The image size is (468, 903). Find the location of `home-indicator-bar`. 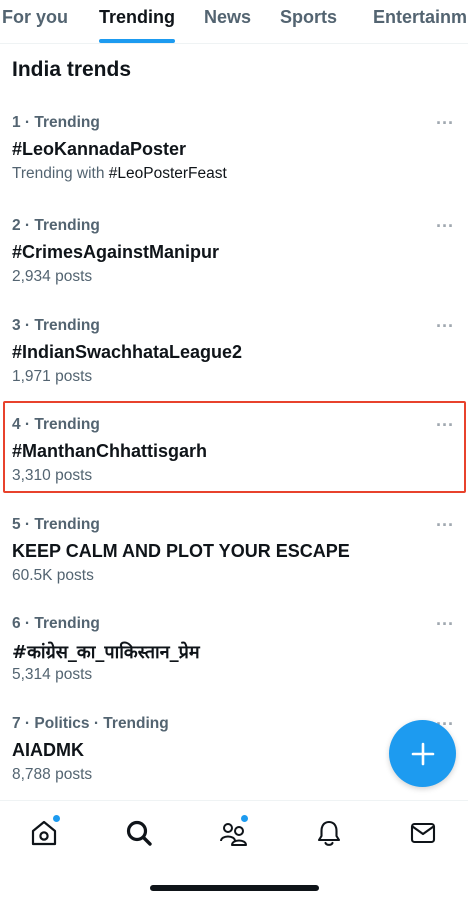

home-indicator-bar is located at coordinates (234, 888).